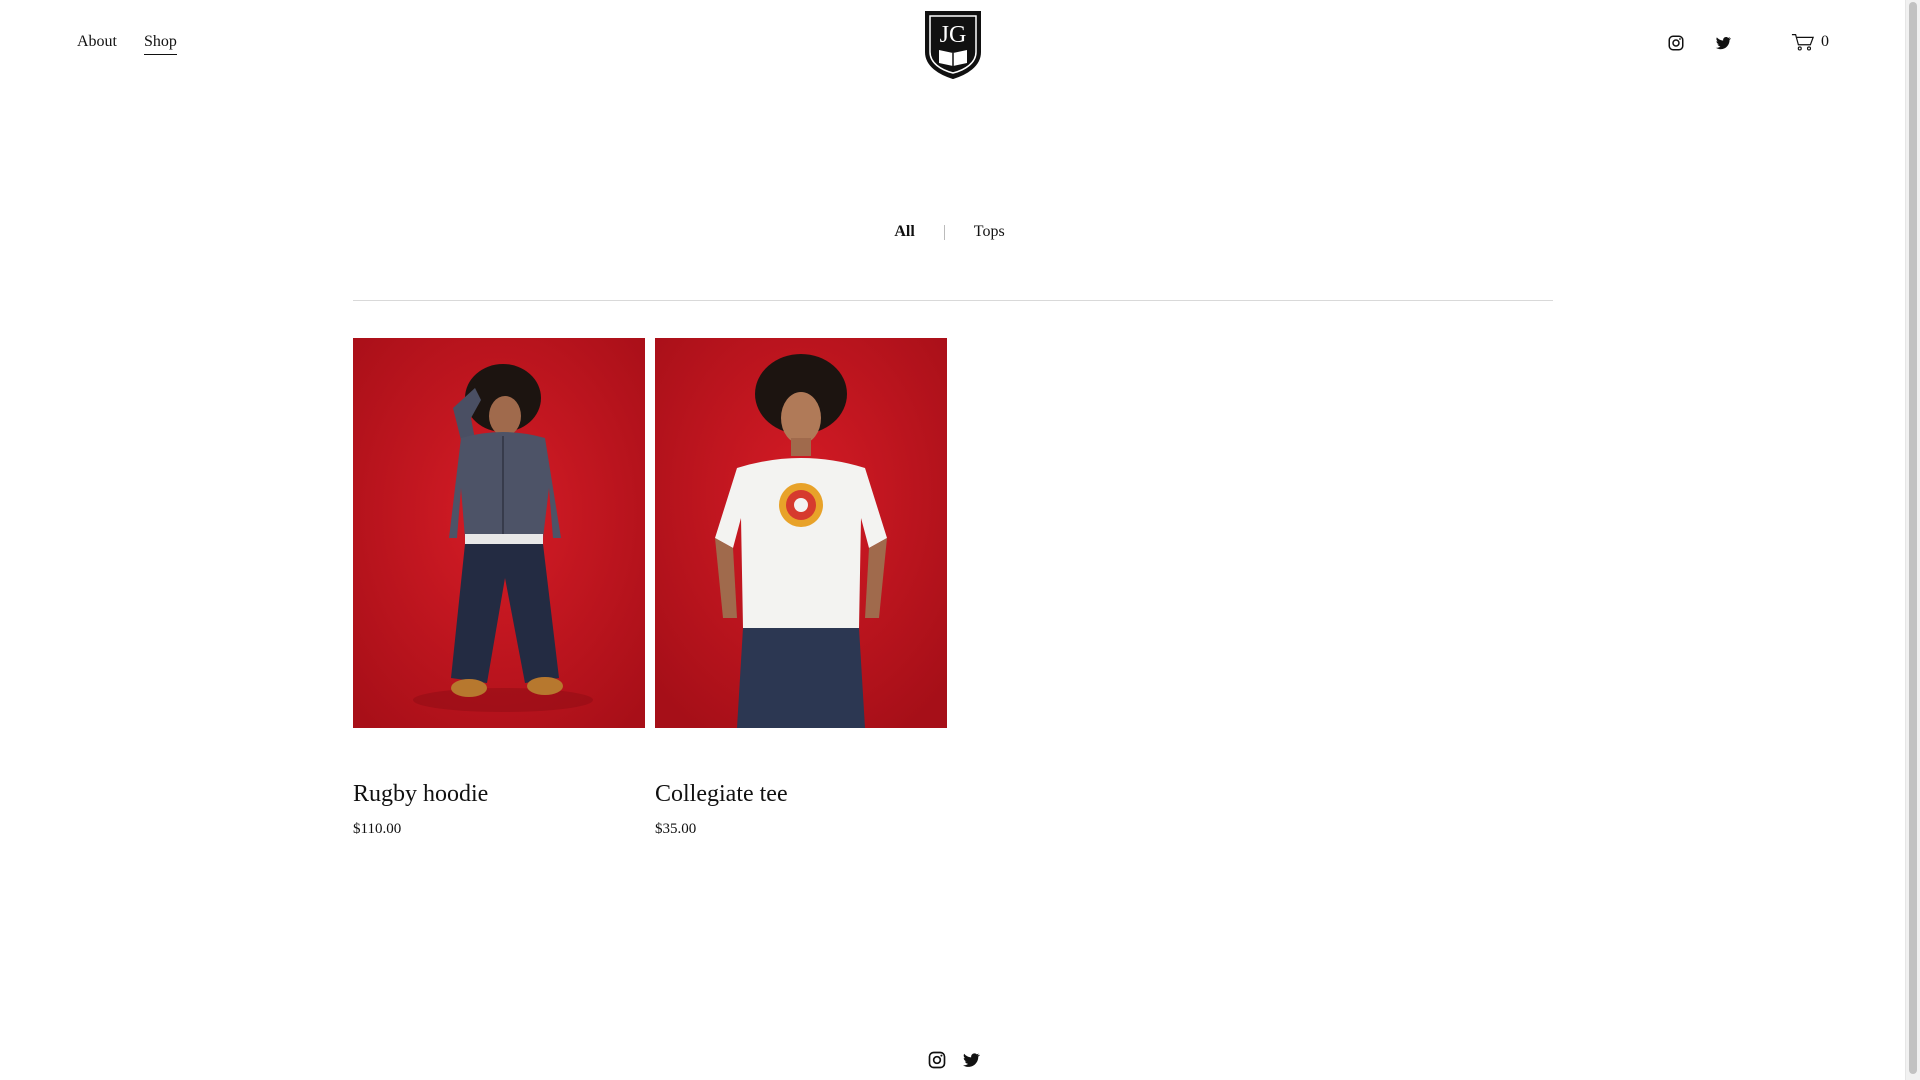 The height and width of the screenshot is (1080, 1920). What do you see at coordinates (952, 232) in the screenshot?
I see `category-tabs: All Tops` at bounding box center [952, 232].